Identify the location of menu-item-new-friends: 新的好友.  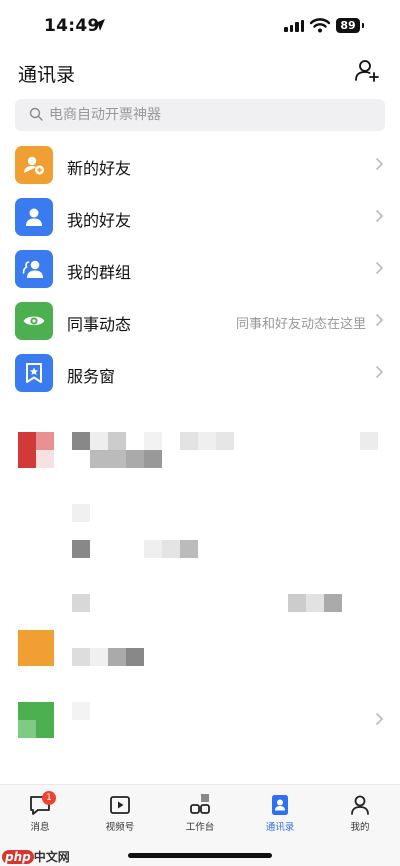
(200, 164).